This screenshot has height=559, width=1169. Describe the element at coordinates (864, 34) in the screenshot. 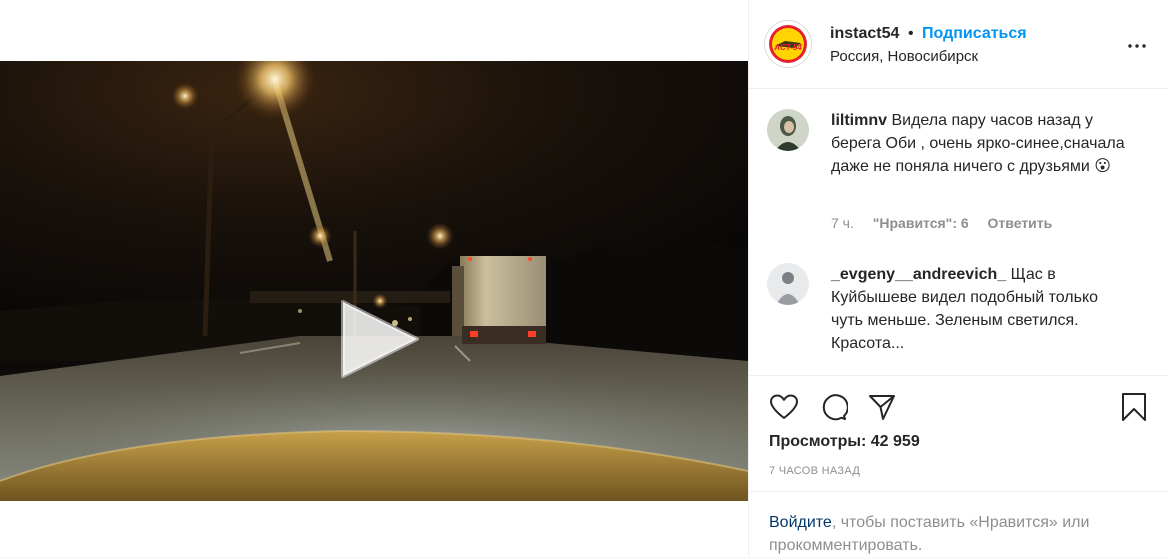

I see `account-username: instact54` at that location.